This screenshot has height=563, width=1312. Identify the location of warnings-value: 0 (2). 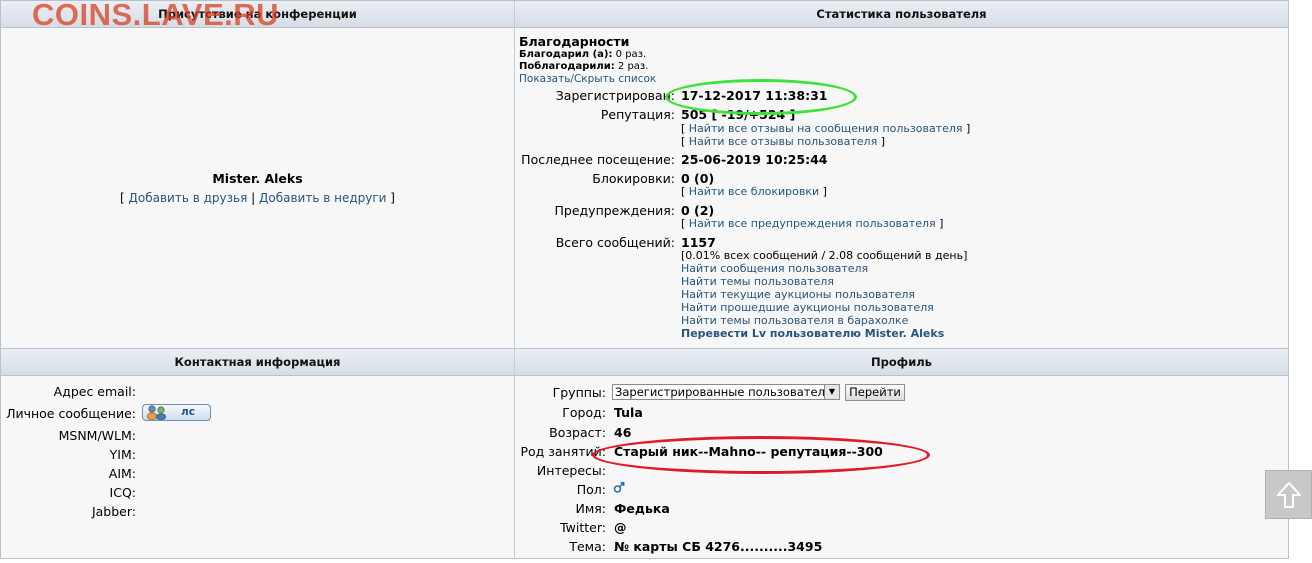
(698, 210).